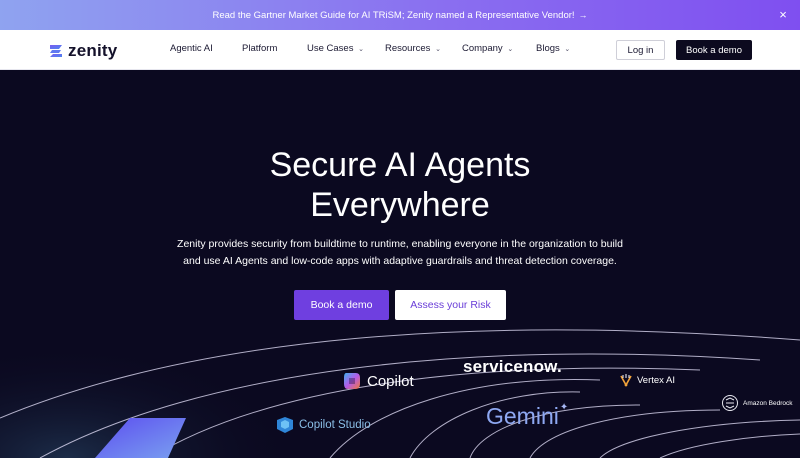 The height and width of the screenshot is (458, 800). Describe the element at coordinates (400, 165) in the screenshot. I see `hero-title-line-1: Secure AI Agents` at that location.